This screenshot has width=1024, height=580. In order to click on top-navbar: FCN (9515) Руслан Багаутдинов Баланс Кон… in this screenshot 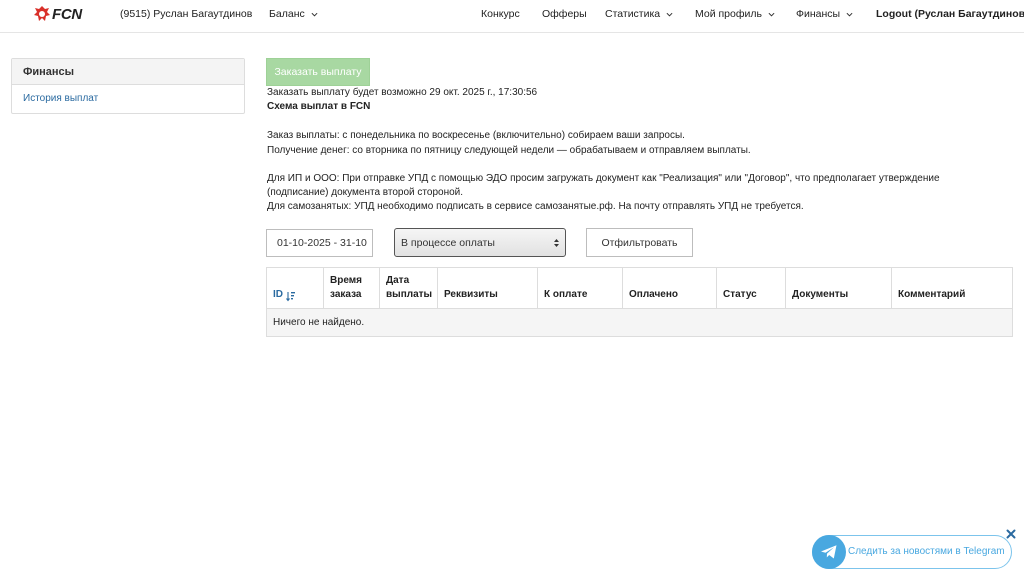, I will do `click(512, 16)`.